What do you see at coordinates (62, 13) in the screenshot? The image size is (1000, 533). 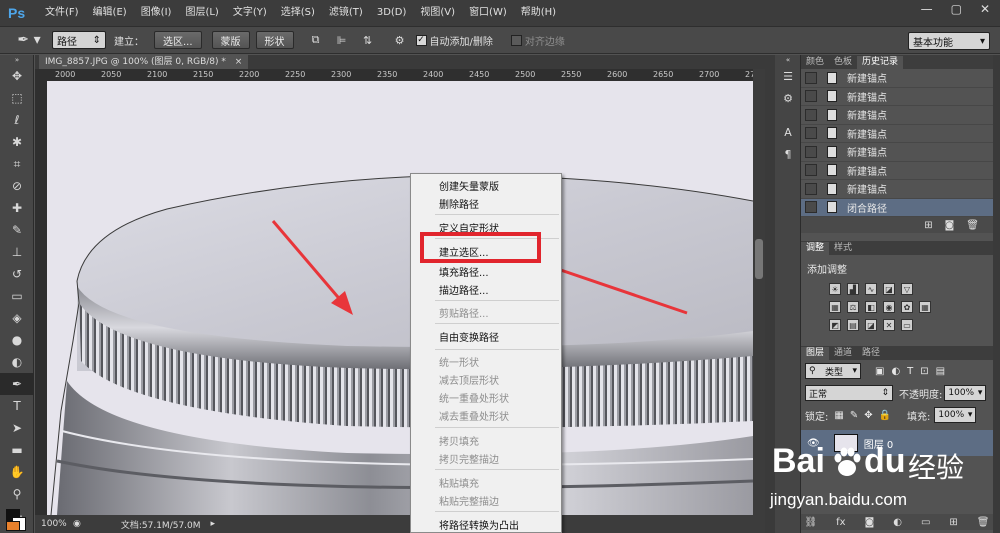 I see `menu-file: 文件(F)` at bounding box center [62, 13].